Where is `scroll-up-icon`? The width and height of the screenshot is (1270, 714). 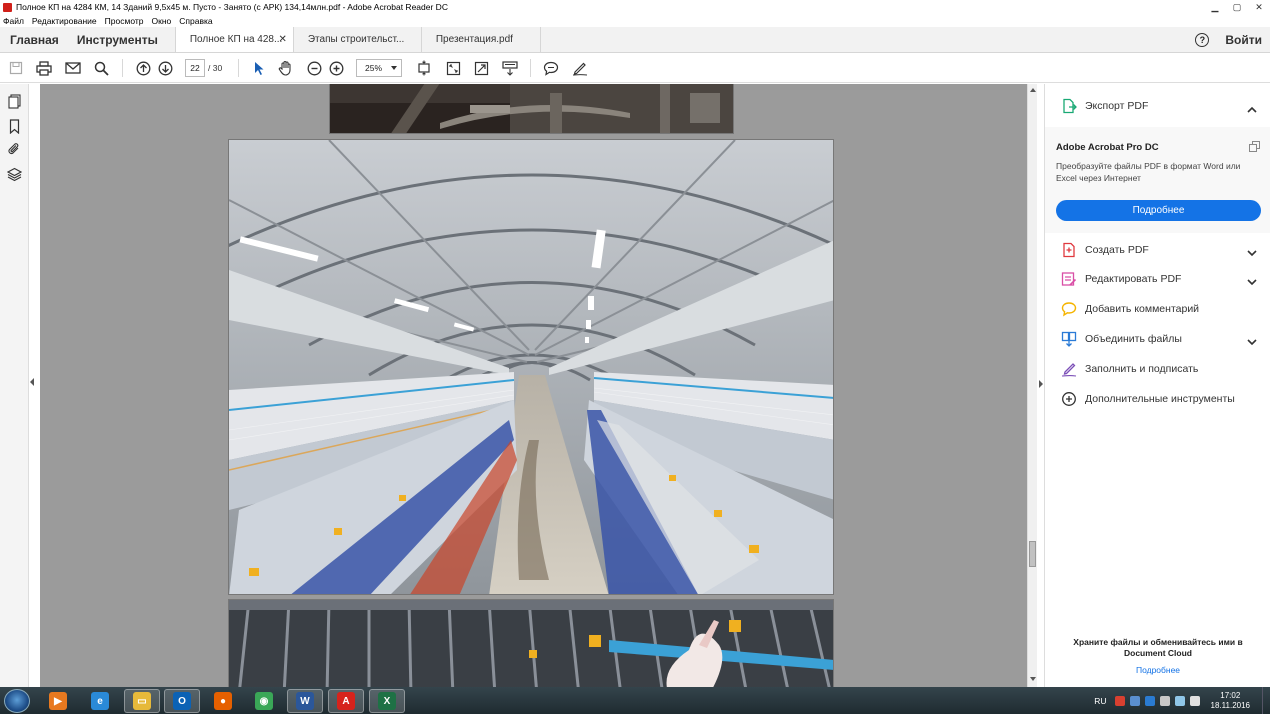 scroll-up-icon is located at coordinates (1033, 90).